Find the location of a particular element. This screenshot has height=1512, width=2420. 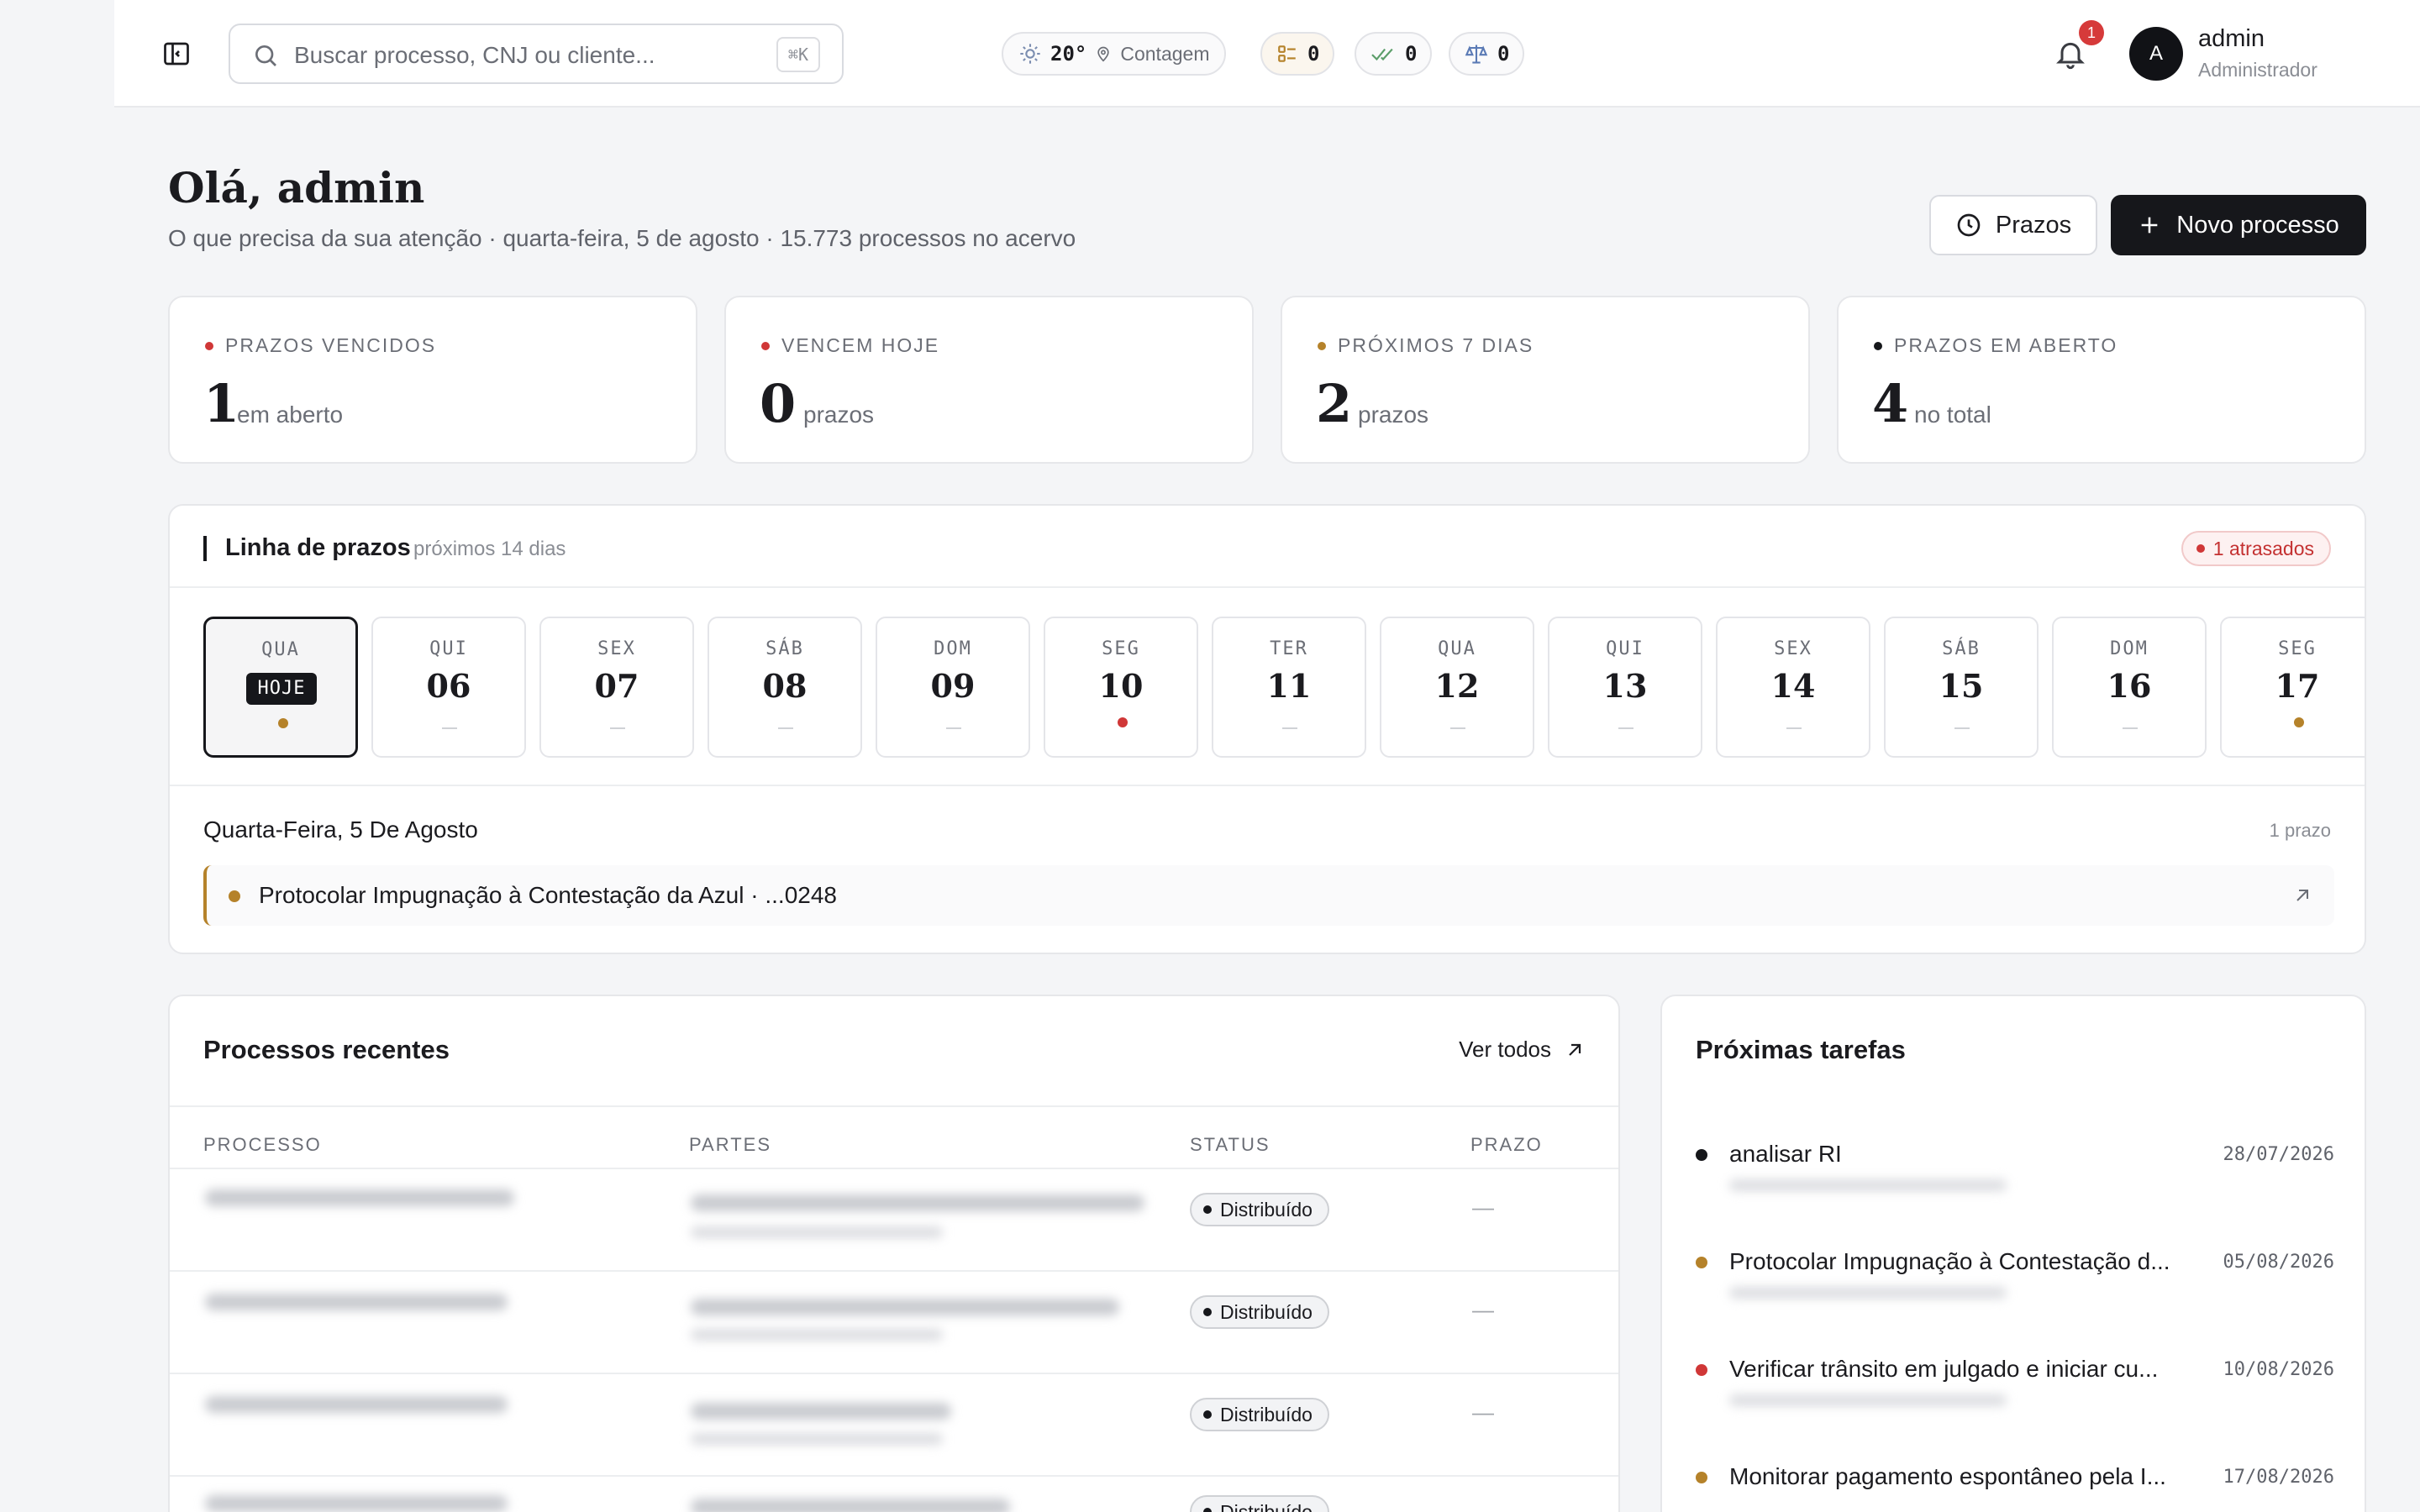

stat-label-wrap: VENCEM HOJE is located at coordinates (850, 345).